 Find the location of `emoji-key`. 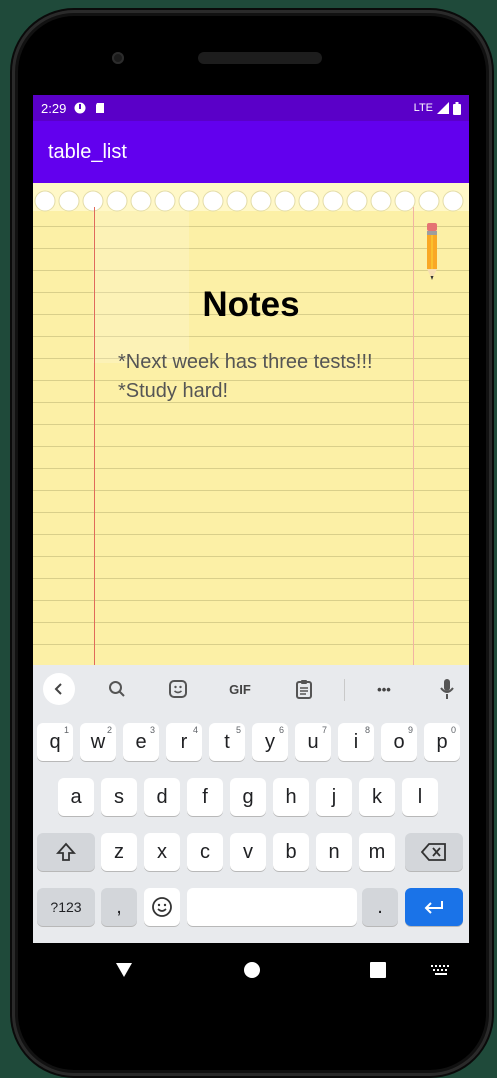

emoji-key is located at coordinates (162, 907).